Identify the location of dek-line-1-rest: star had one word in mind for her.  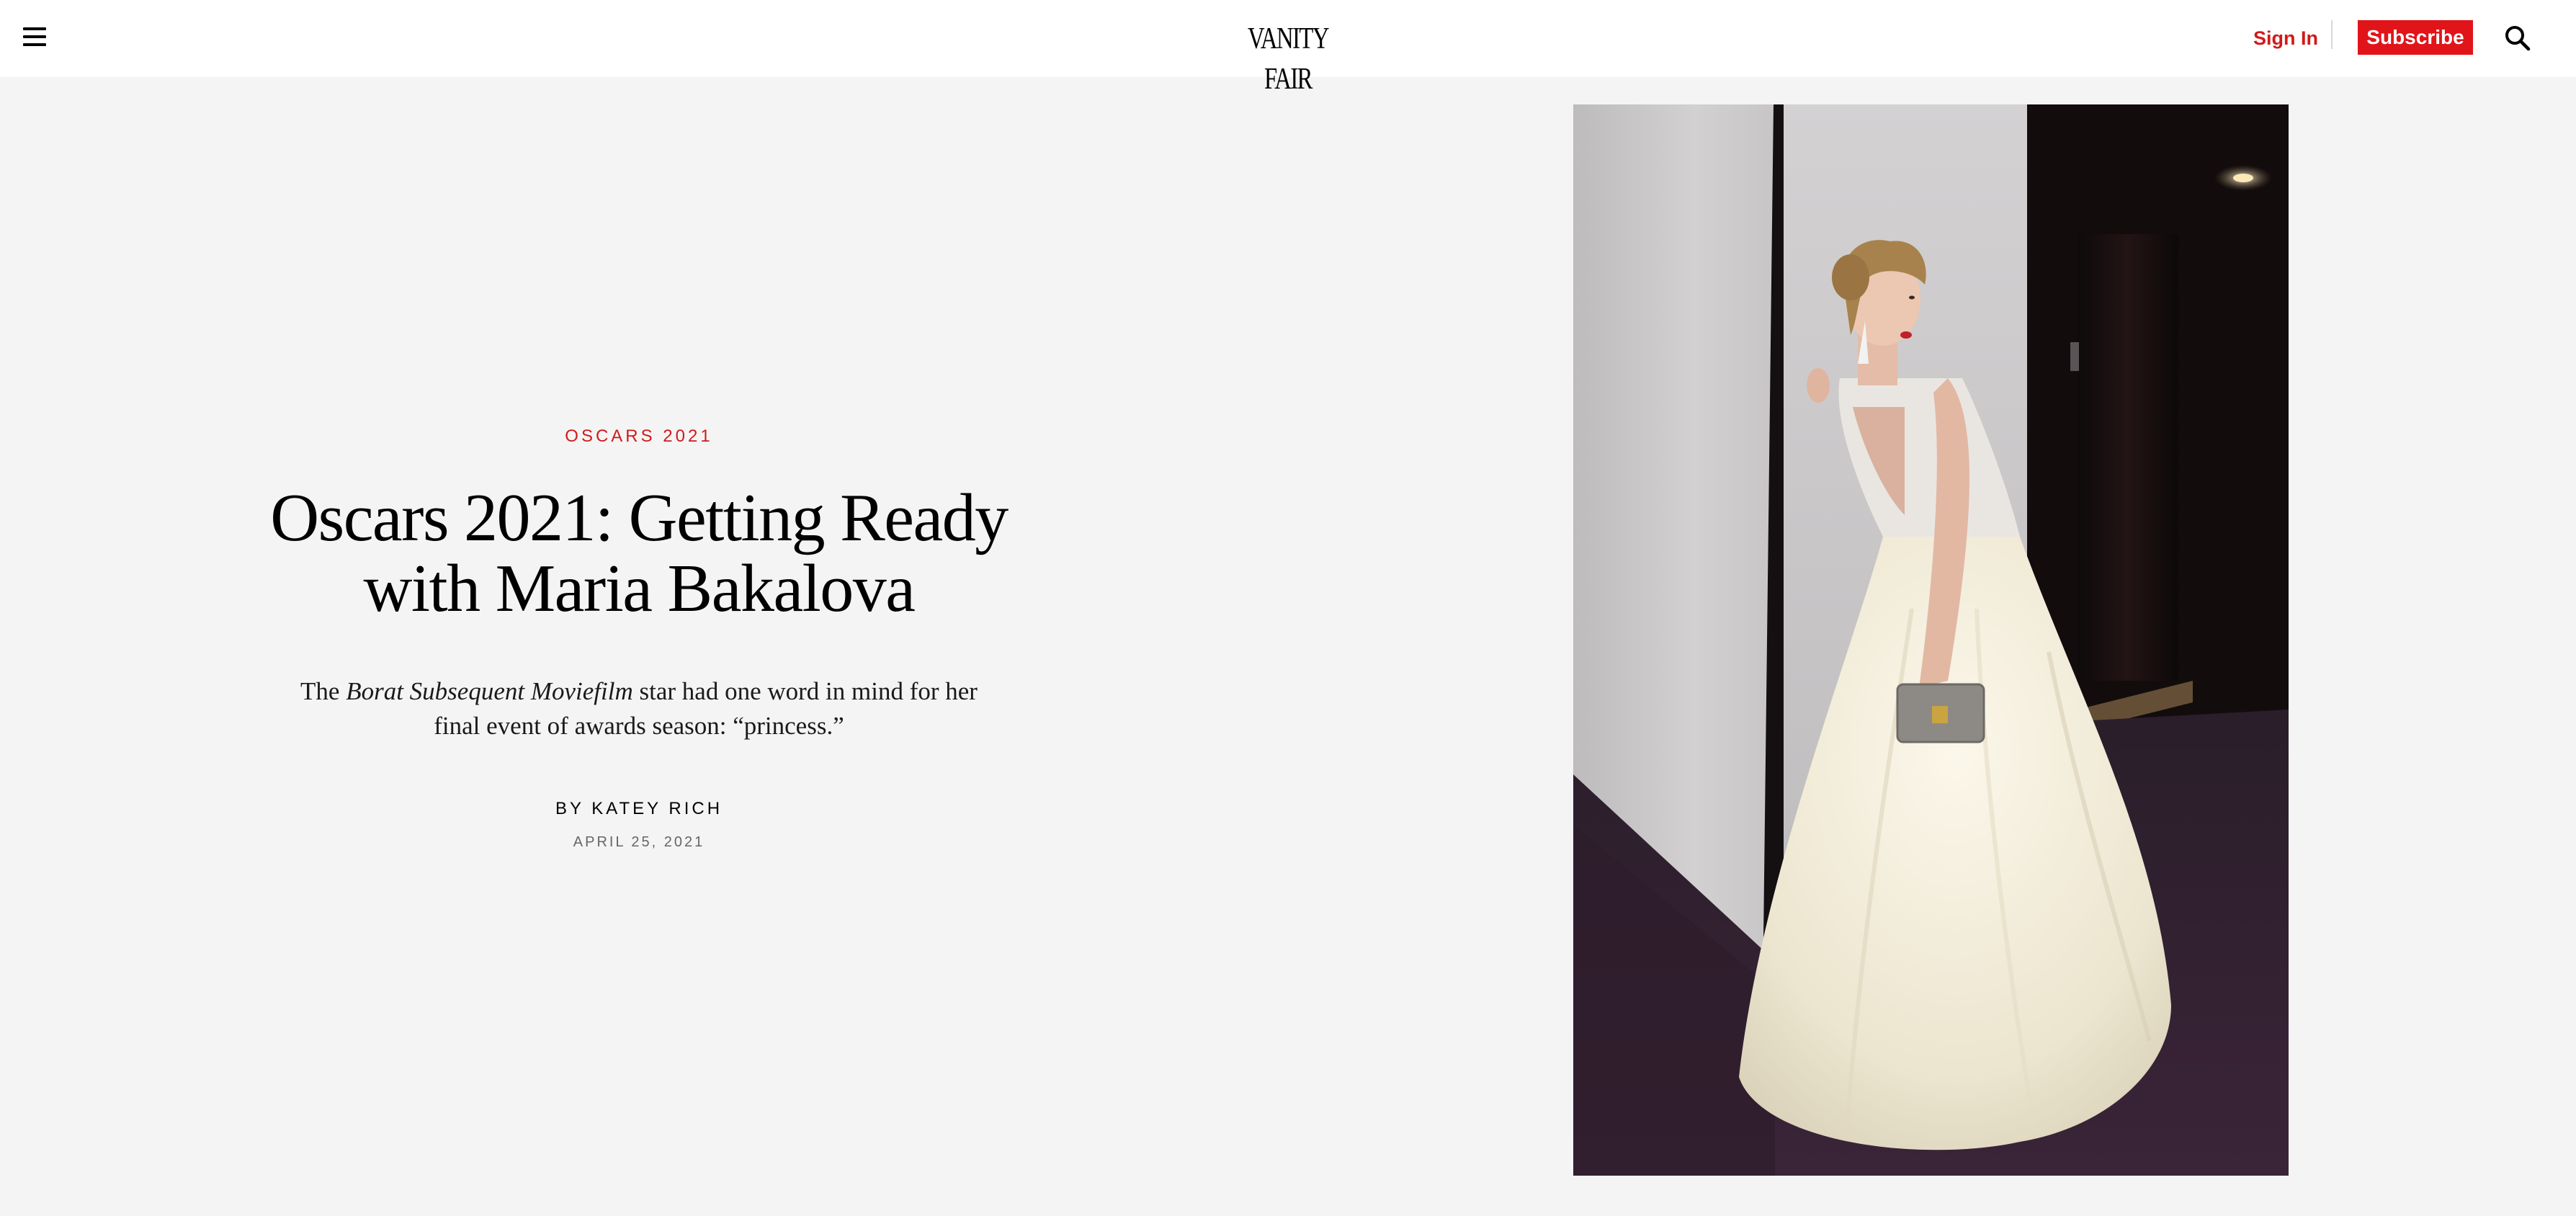
(805, 691).